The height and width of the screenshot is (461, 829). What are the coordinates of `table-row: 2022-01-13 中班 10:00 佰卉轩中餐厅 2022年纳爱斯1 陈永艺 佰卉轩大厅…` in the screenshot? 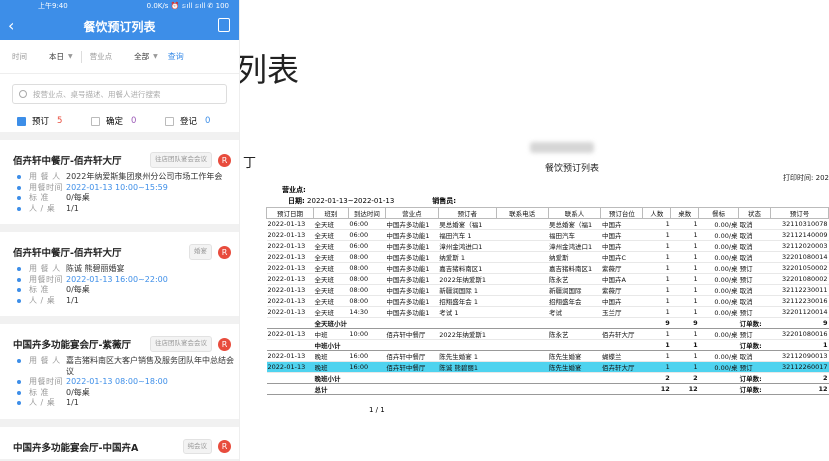 It's located at (547, 334).